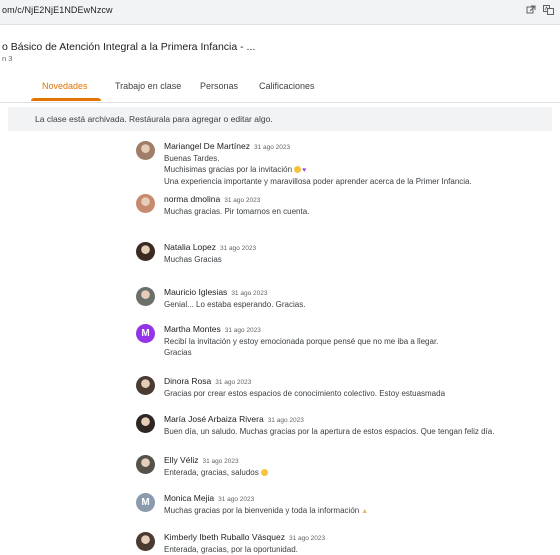 The width and height of the screenshot is (560, 555). What do you see at coordinates (190, 247) in the screenshot?
I see `comment-author-name: Natalia Lopez` at bounding box center [190, 247].